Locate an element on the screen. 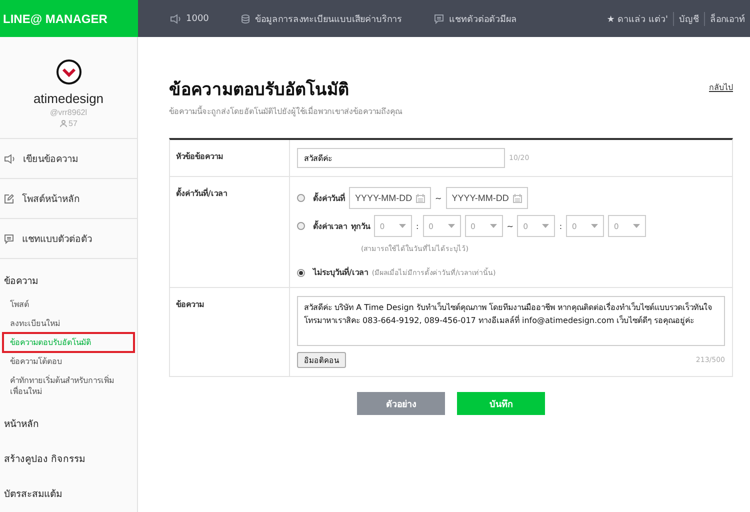 Image resolution: width=750 pixels, height=512 pixels. message-field: สวัสดีค่ะ บริษัท A Time Design รับทำเว็บไซต์คุณภาพ โดยทีมงานมืออาชีพ หากคุณติดต่อเรื่องทำเว็บไซต์แบบรวดเร็วทันใจ โทรมาหาเราสิคะ 083-664-9192, 089-456-017 ทางอีเมลล์ที่ info@atimedesign.com เว็บไซต์ดีๆ รอคุณอยู่ค่ะ is located at coordinates (511, 321).